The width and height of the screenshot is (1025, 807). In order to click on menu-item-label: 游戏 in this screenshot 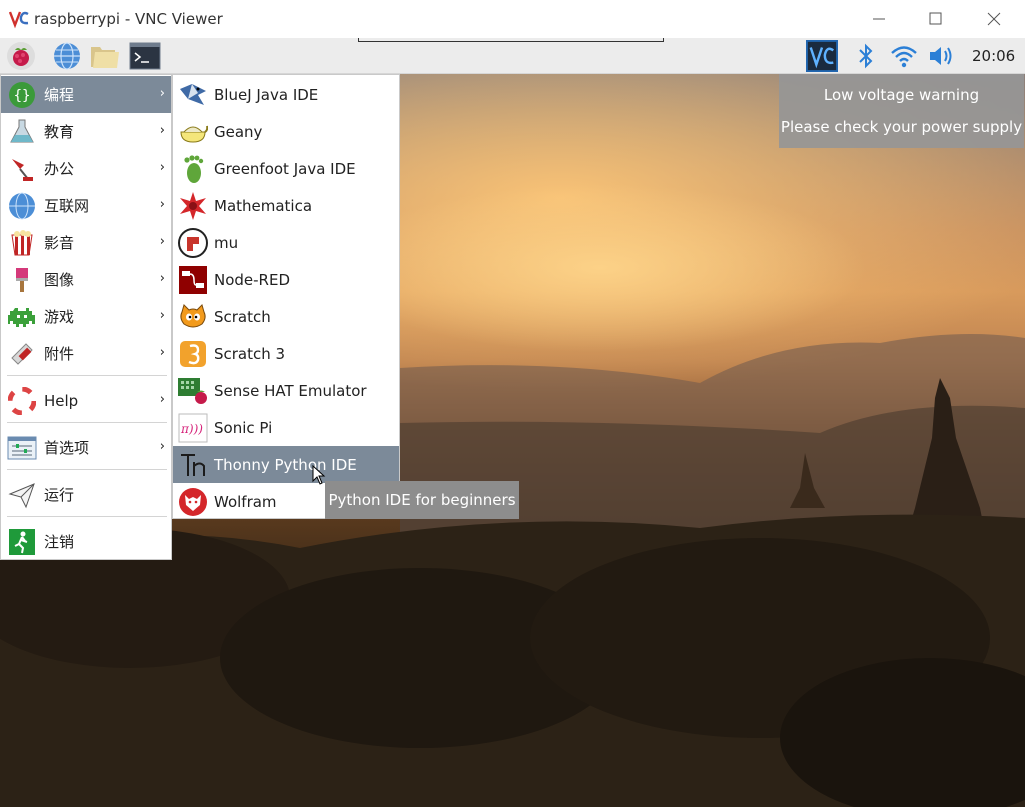, I will do `click(59, 317)`.